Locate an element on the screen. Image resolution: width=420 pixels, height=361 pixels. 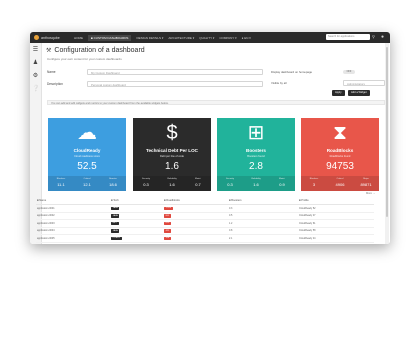
apply-button: Apply is located at coordinates (338, 93).